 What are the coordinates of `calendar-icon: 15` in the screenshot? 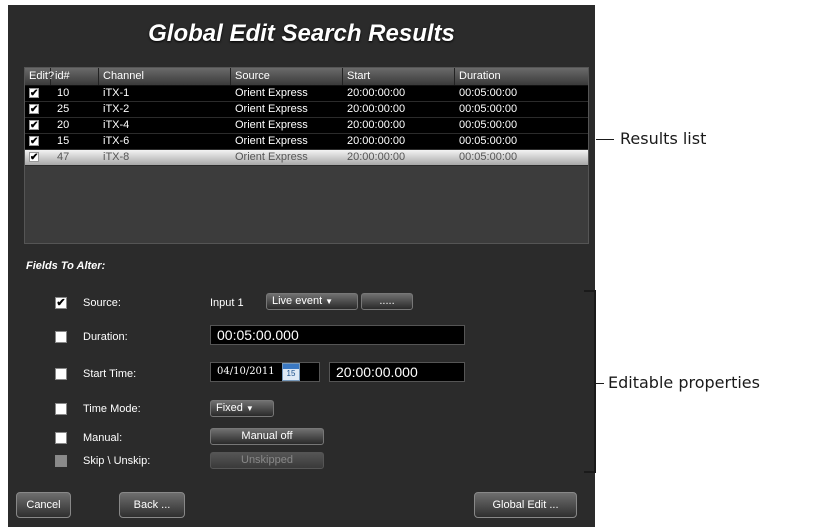 It's located at (291, 372).